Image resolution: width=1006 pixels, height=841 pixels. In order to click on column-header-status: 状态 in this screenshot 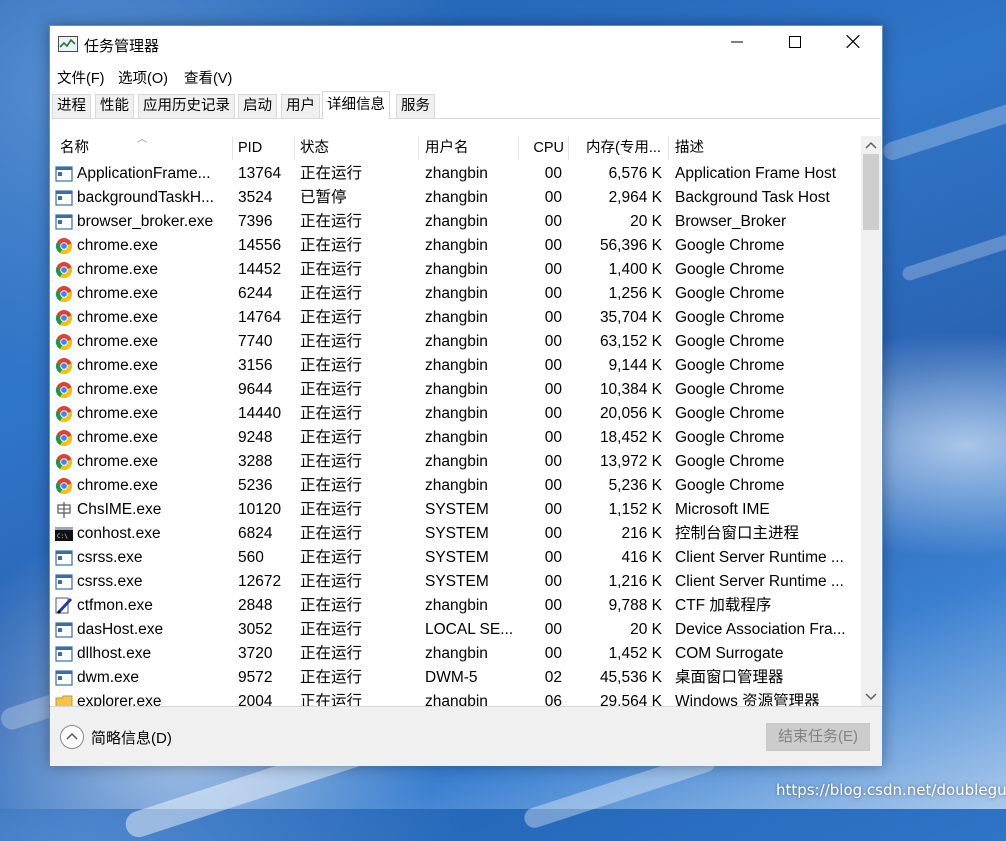, I will do `click(357, 148)`.